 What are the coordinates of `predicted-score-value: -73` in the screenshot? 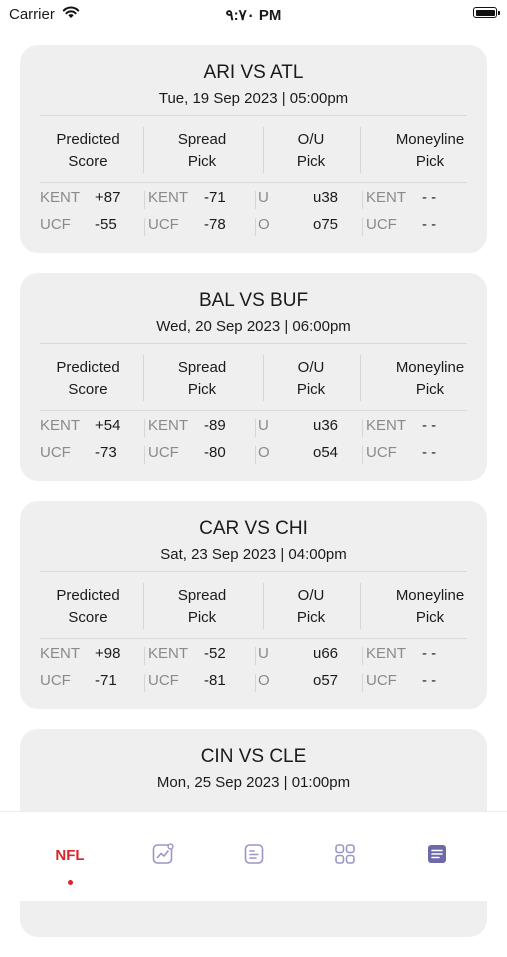 It's located at (106, 452).